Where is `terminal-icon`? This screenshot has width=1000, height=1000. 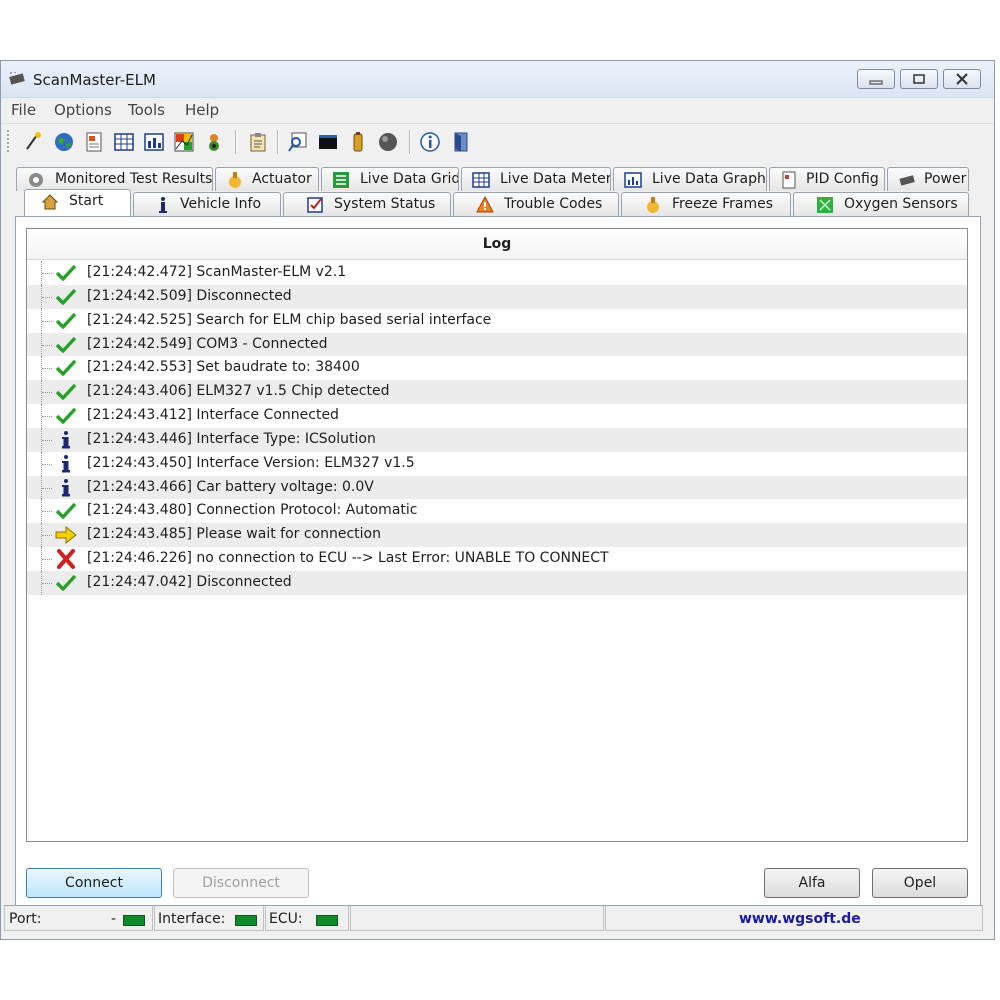 terminal-icon is located at coordinates (328, 142).